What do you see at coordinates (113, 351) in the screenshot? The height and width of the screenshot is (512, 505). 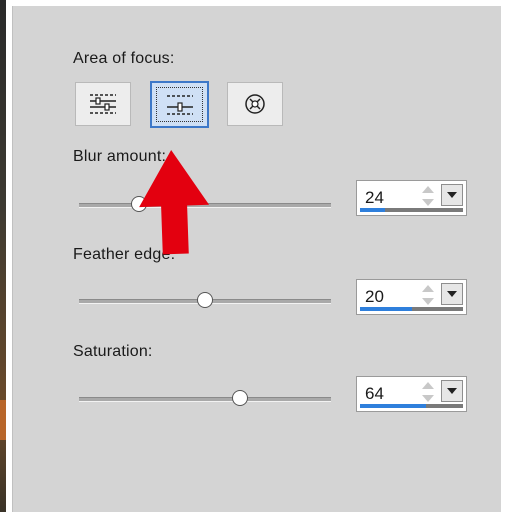 I see `saturation-label: Saturation:` at bounding box center [113, 351].